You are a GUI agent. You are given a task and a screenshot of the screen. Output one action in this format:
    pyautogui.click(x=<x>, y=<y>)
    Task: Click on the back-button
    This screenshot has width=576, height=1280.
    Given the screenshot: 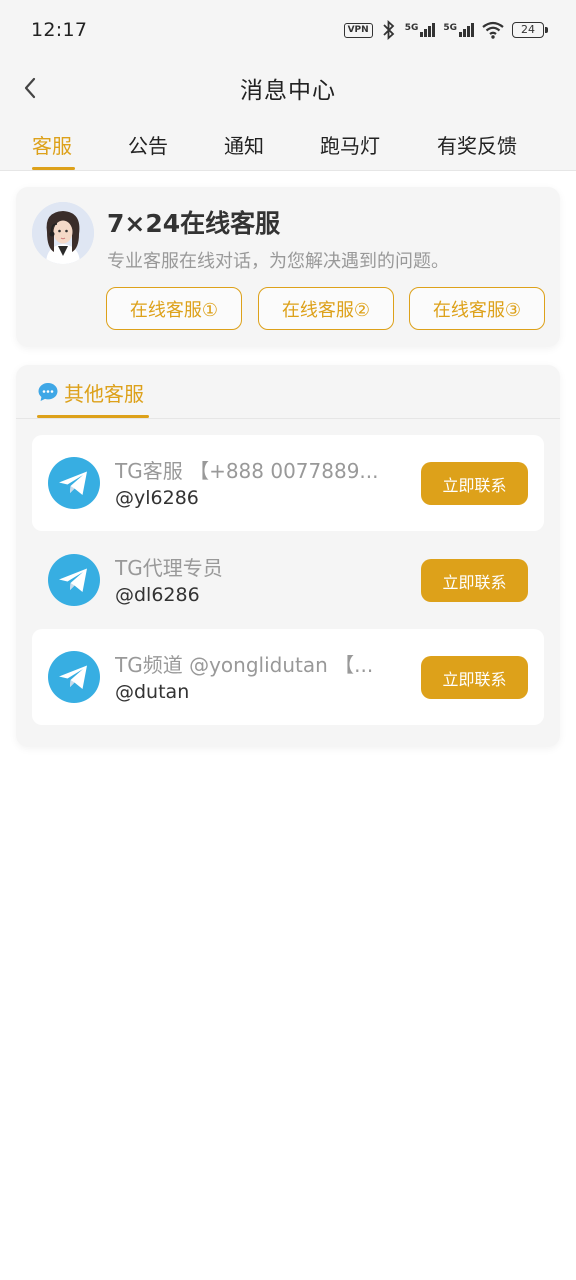 What is the action you would take?
    pyautogui.click(x=30, y=88)
    